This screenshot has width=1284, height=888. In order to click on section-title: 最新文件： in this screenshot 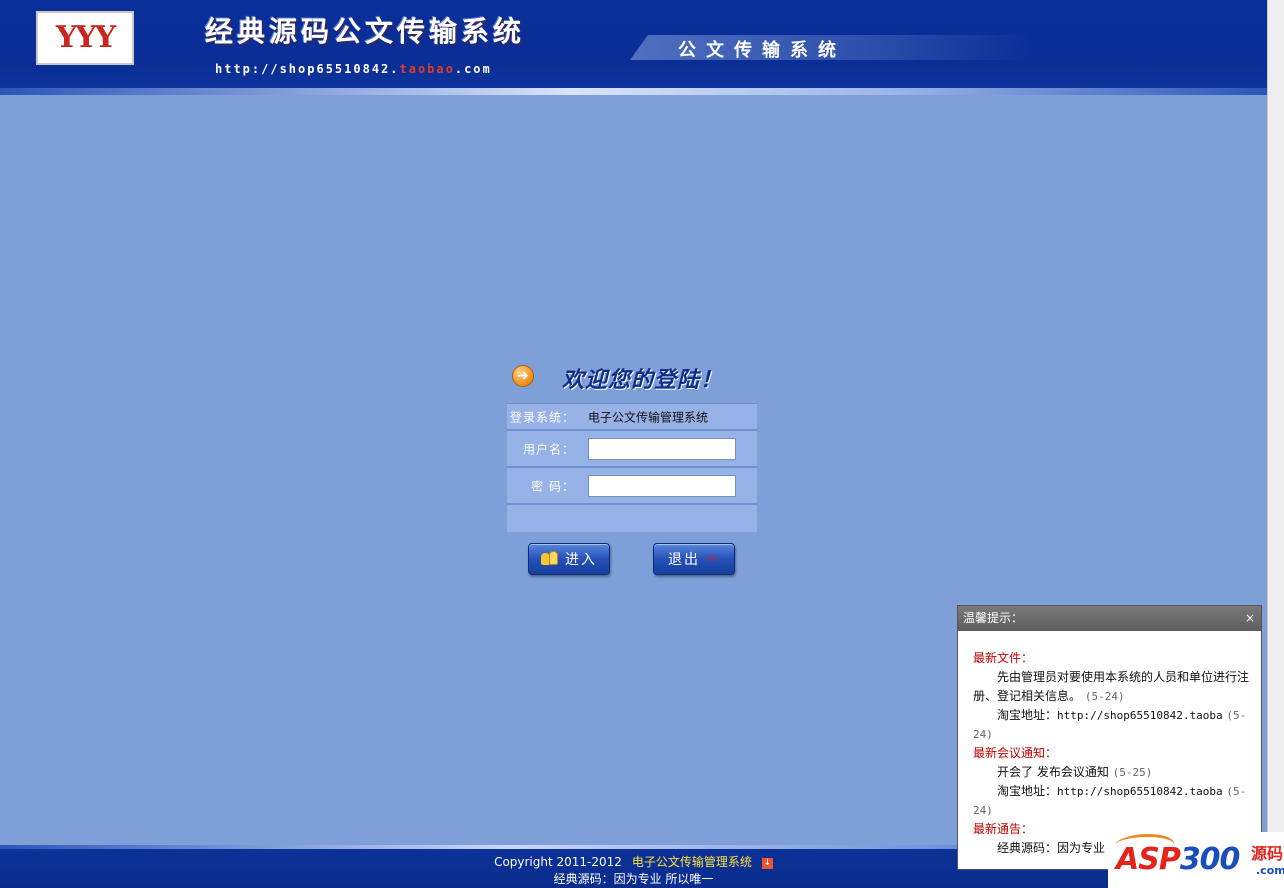, I will do `click(1003, 658)`.